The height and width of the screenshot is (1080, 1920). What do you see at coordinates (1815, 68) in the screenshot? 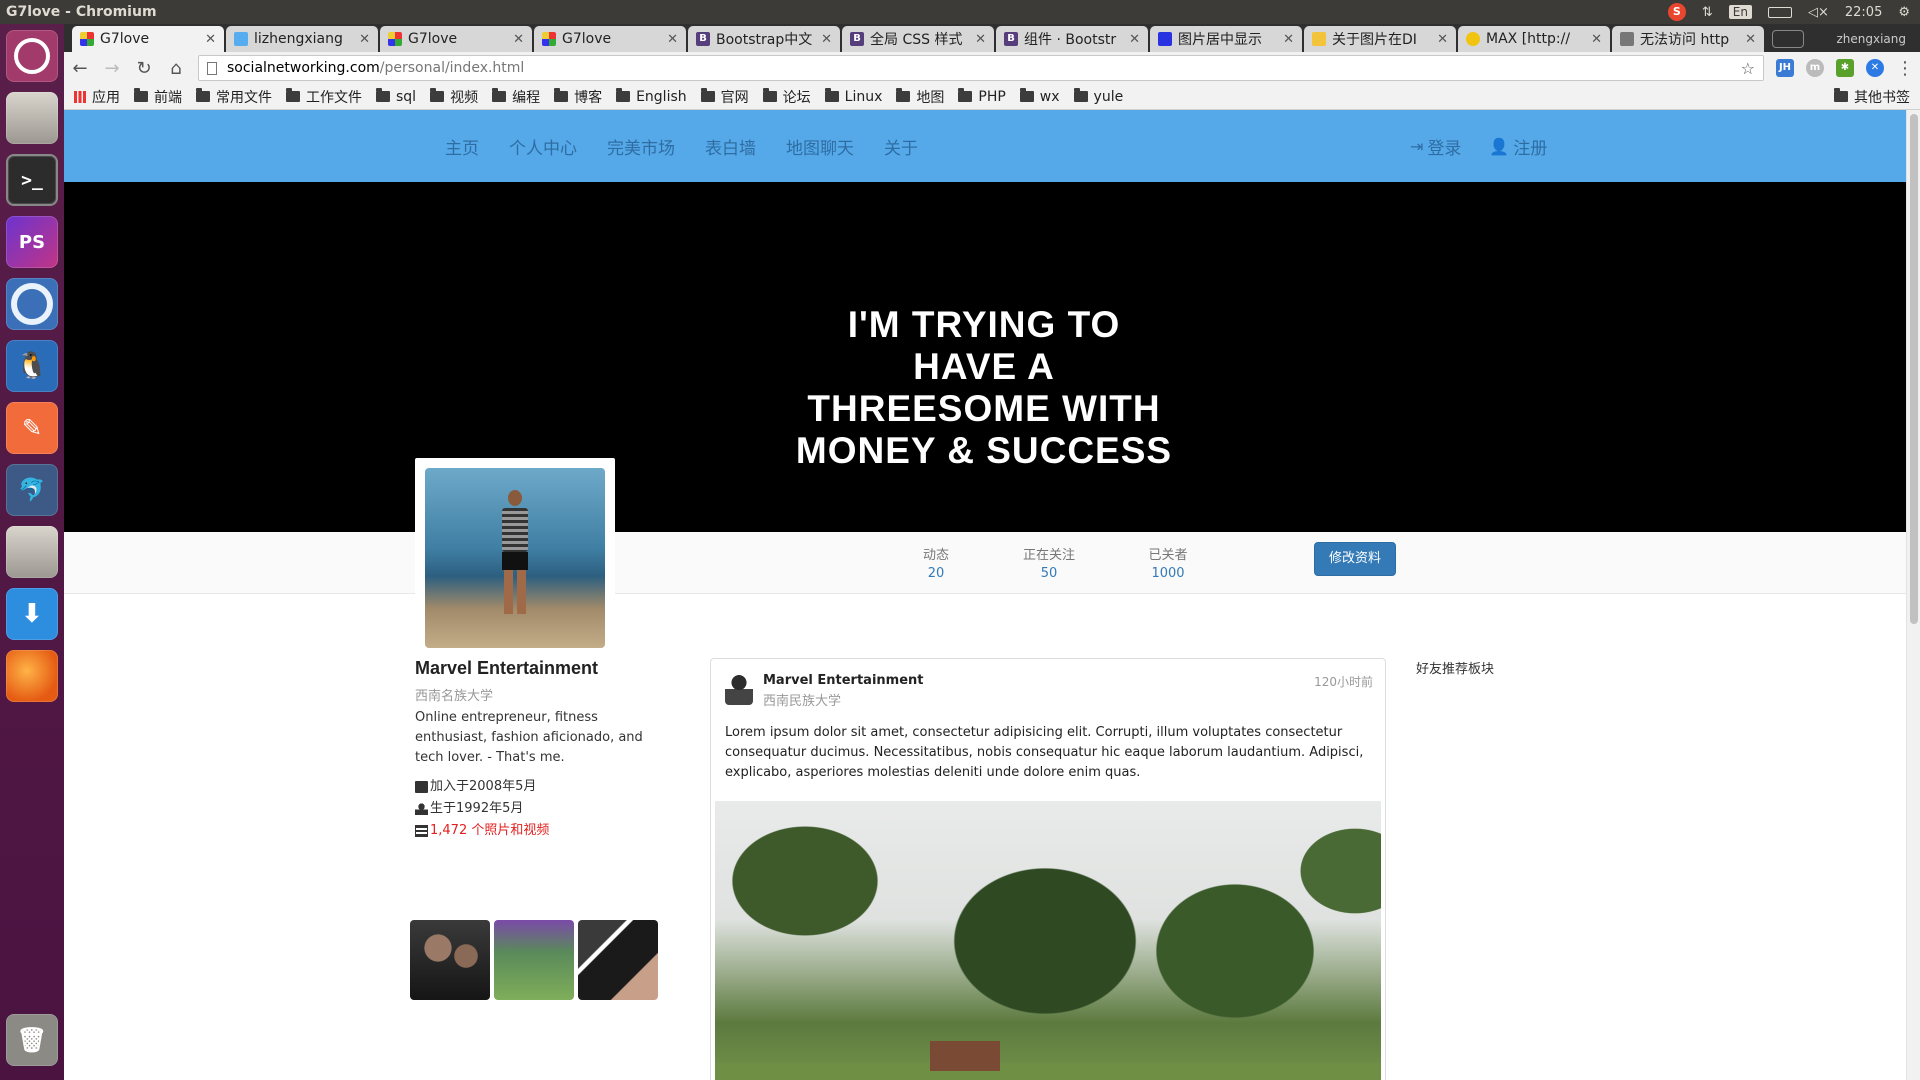
I see `extension-m-icon: m` at bounding box center [1815, 68].